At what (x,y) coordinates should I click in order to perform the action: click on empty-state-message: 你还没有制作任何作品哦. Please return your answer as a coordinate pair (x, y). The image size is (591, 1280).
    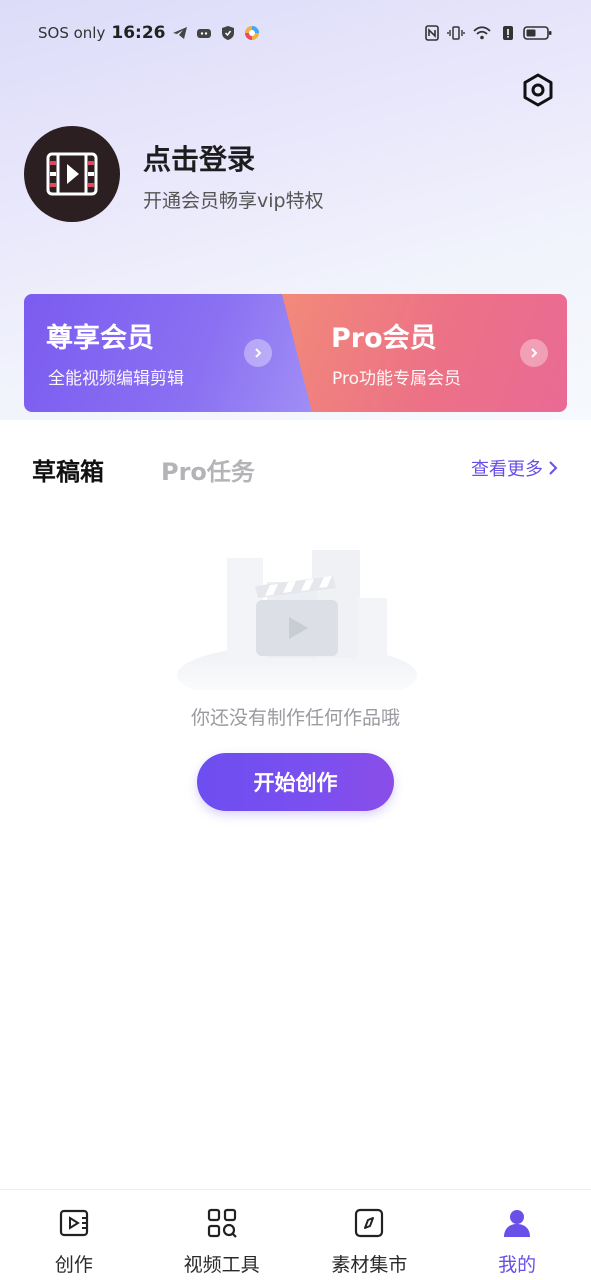
    Looking at the image, I should click on (295, 718).